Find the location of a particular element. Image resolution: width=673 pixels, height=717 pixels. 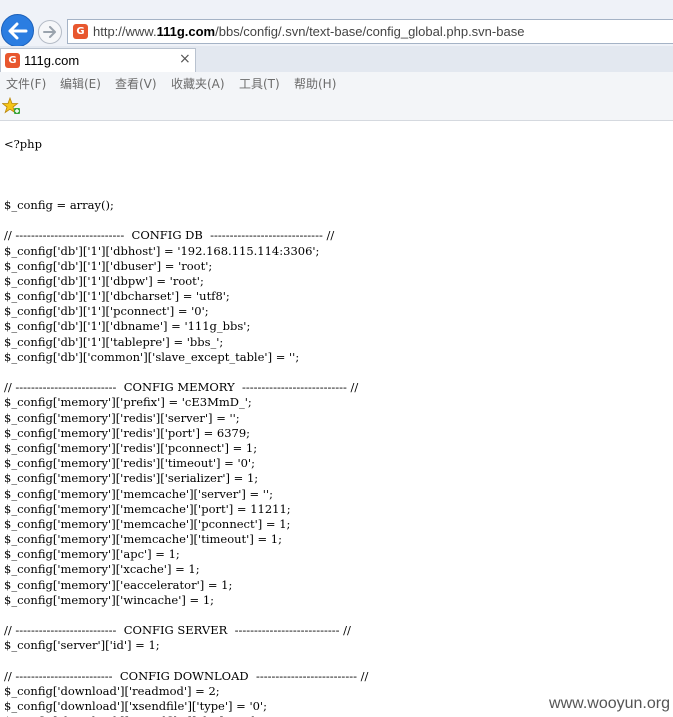

code-line: $_config['db']['1']['dbuser'] = 'root'; is located at coordinates (108, 265).